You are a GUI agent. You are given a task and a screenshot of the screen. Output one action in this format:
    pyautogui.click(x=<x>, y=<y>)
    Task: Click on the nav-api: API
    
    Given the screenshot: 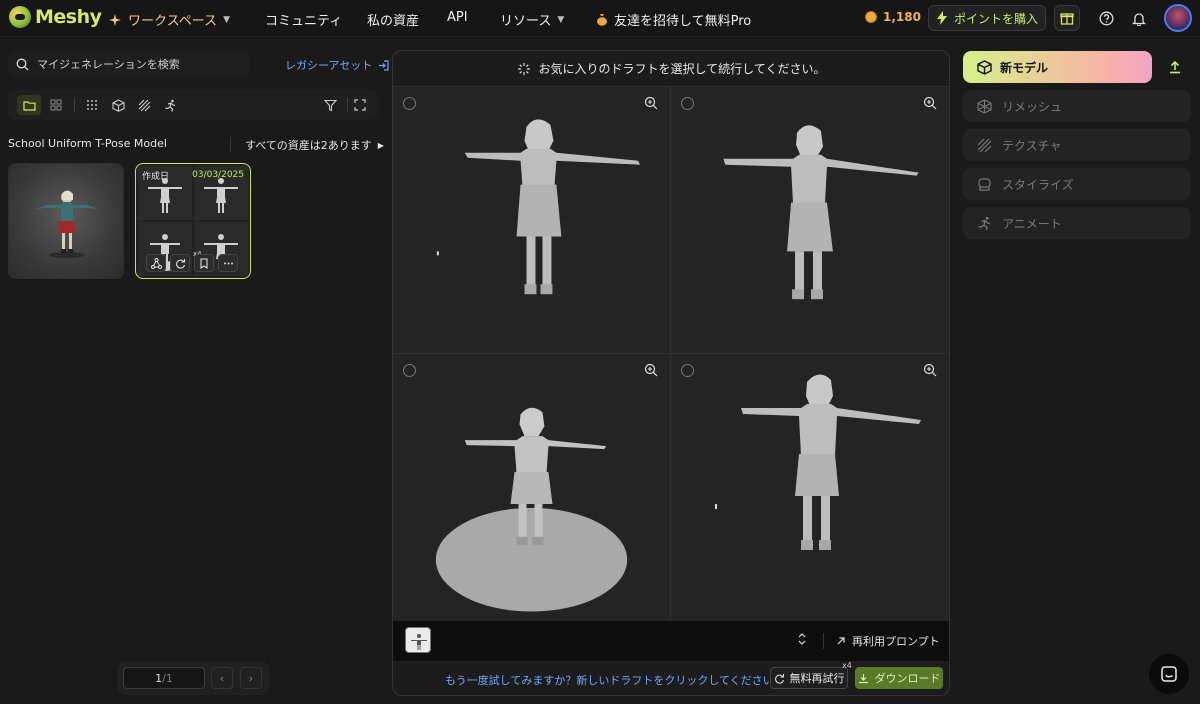 What is the action you would take?
    pyautogui.click(x=457, y=17)
    